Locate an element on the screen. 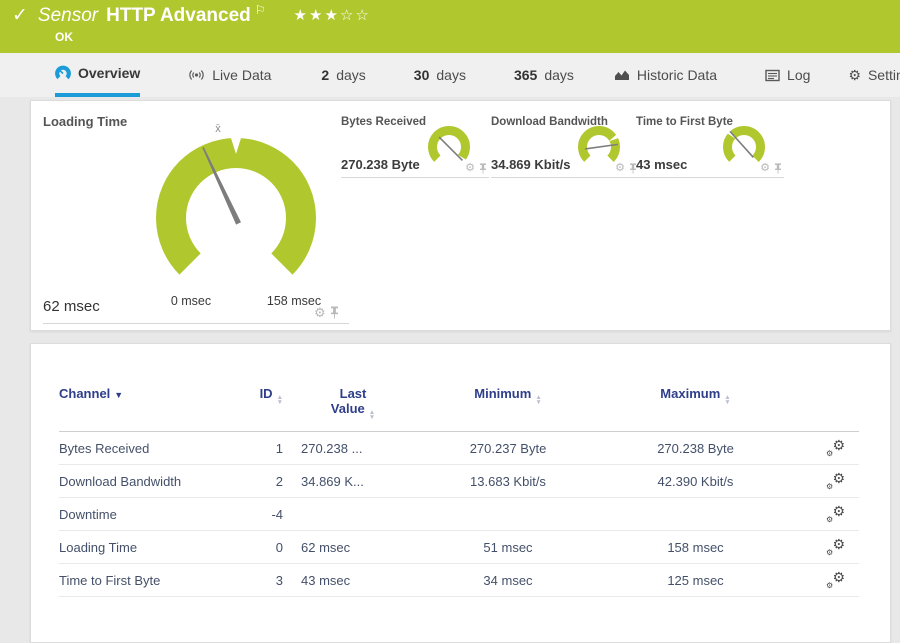  page-title: HTTP Advanced is located at coordinates (178, 15).